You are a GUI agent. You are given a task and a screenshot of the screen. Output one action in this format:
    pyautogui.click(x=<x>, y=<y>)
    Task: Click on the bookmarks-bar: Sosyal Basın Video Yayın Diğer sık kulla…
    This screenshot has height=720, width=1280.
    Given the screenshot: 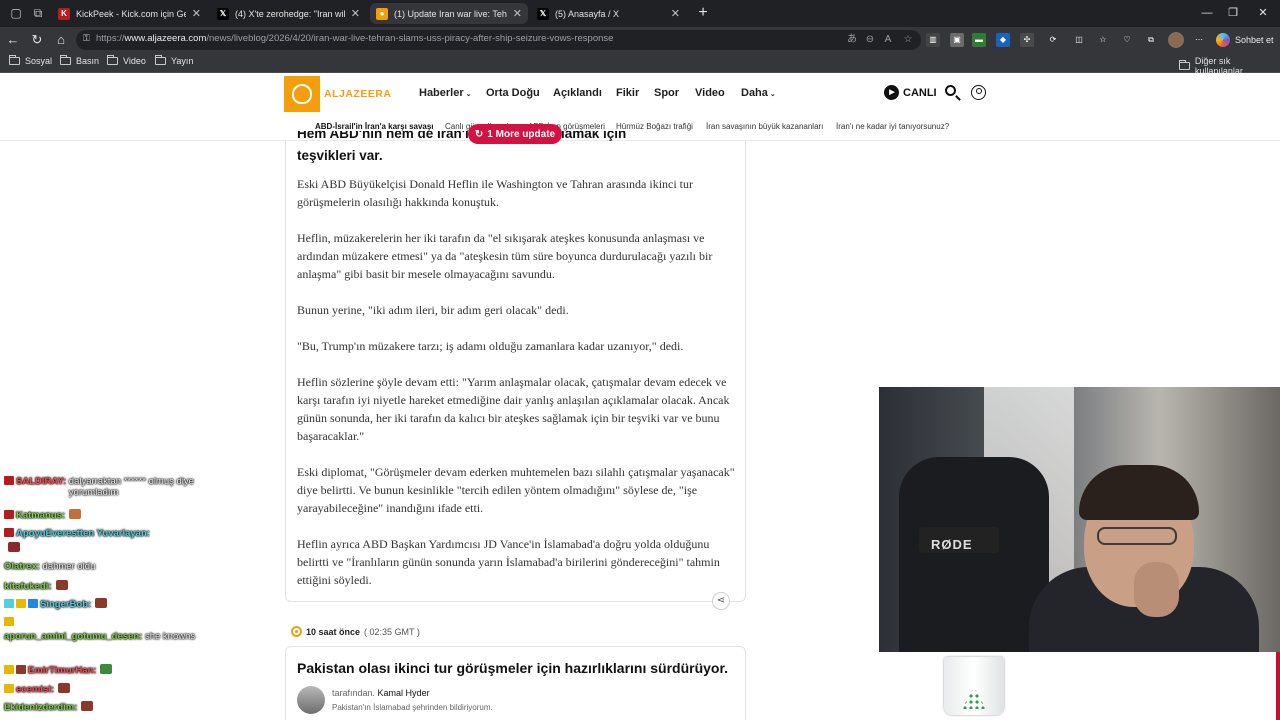 What is the action you would take?
    pyautogui.click(x=640, y=64)
    